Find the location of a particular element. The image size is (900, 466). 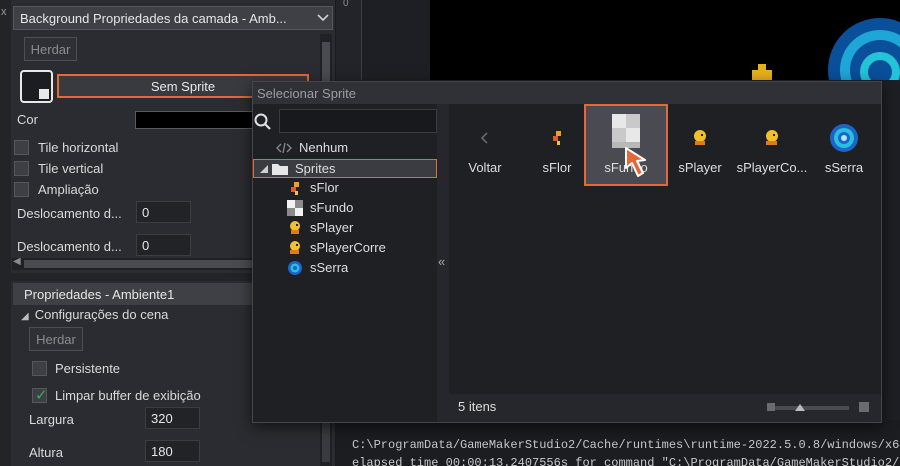

folder-icon is located at coordinates (280, 169).